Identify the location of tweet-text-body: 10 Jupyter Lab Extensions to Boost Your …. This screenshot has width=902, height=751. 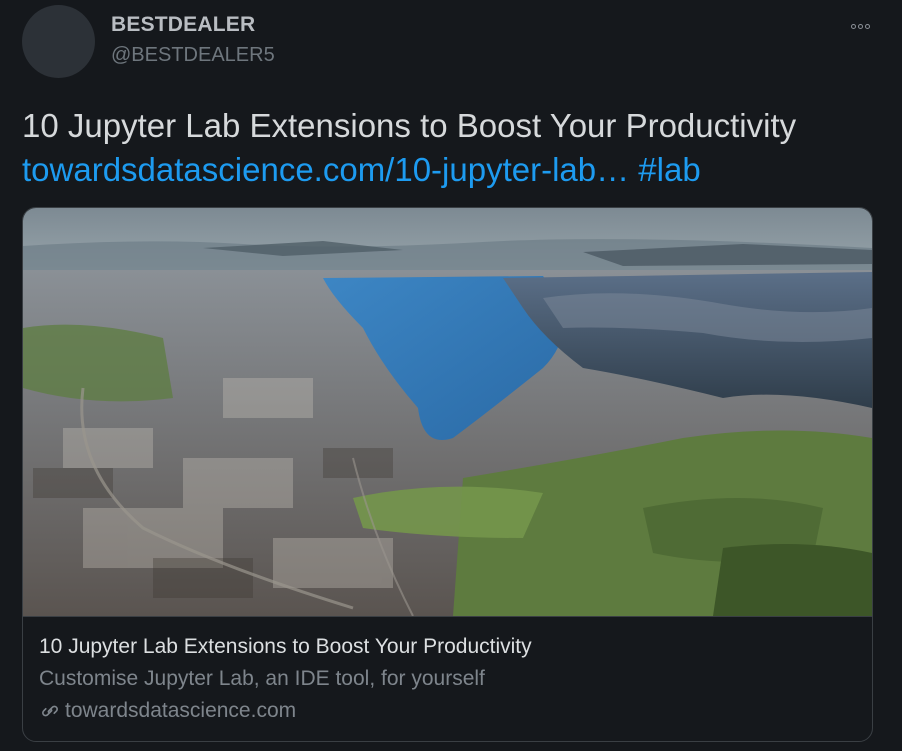
(409, 125).